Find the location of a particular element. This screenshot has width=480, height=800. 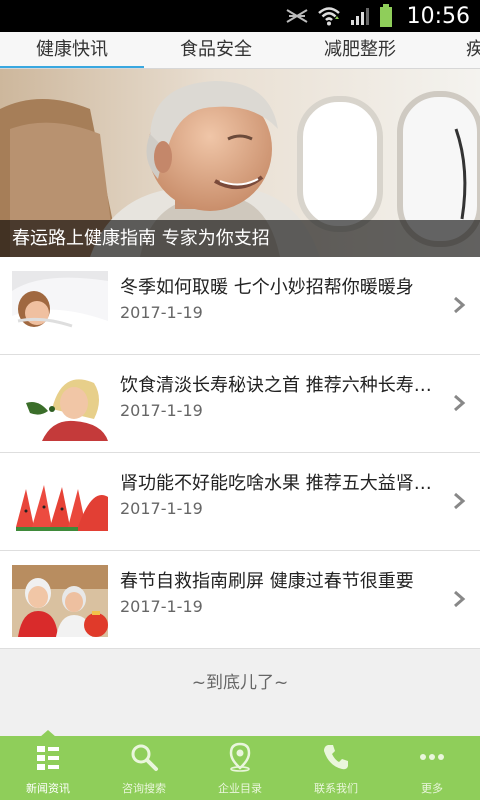

tab-weight-loss: 减肥整形 is located at coordinates (360, 50).